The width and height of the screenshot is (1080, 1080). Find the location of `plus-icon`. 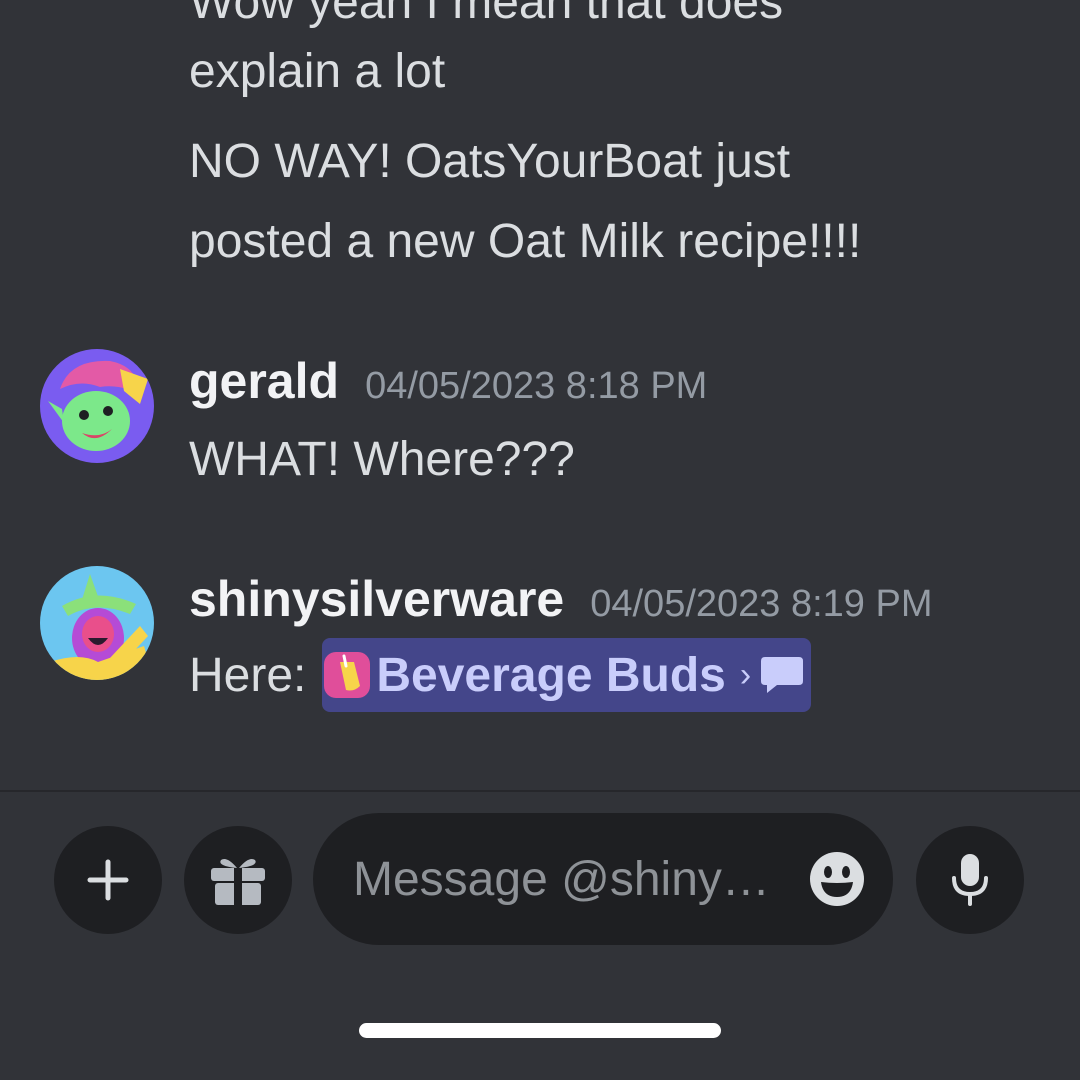

plus-icon is located at coordinates (108, 880).